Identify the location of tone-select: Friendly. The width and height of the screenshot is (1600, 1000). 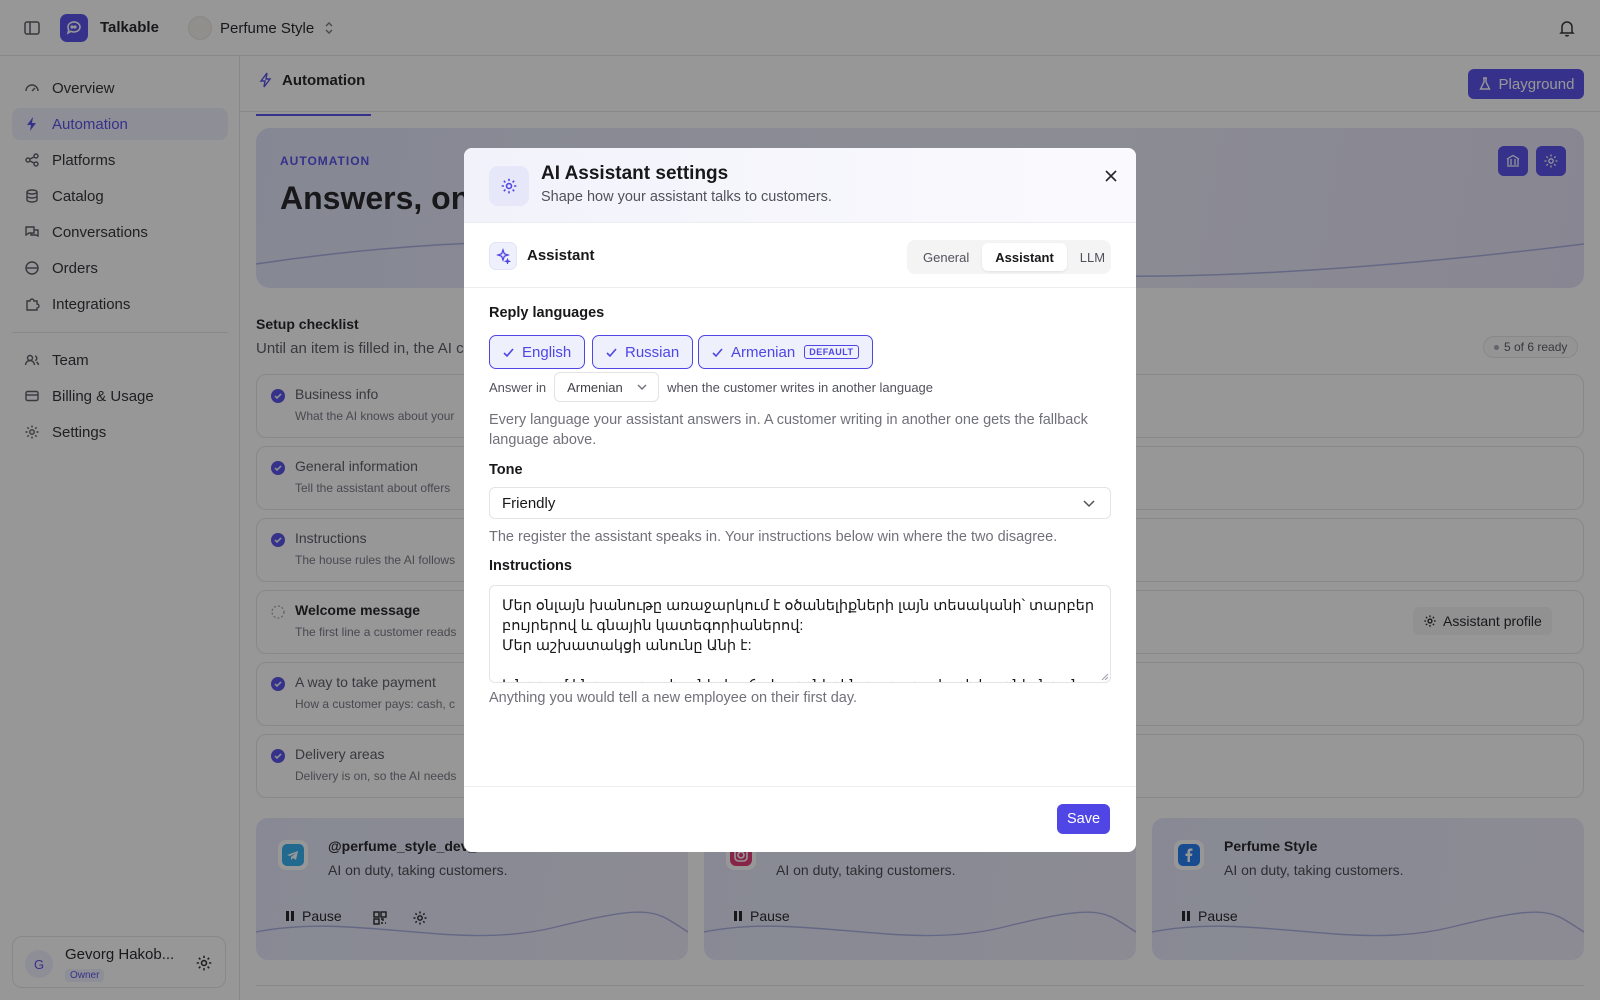
(800, 503).